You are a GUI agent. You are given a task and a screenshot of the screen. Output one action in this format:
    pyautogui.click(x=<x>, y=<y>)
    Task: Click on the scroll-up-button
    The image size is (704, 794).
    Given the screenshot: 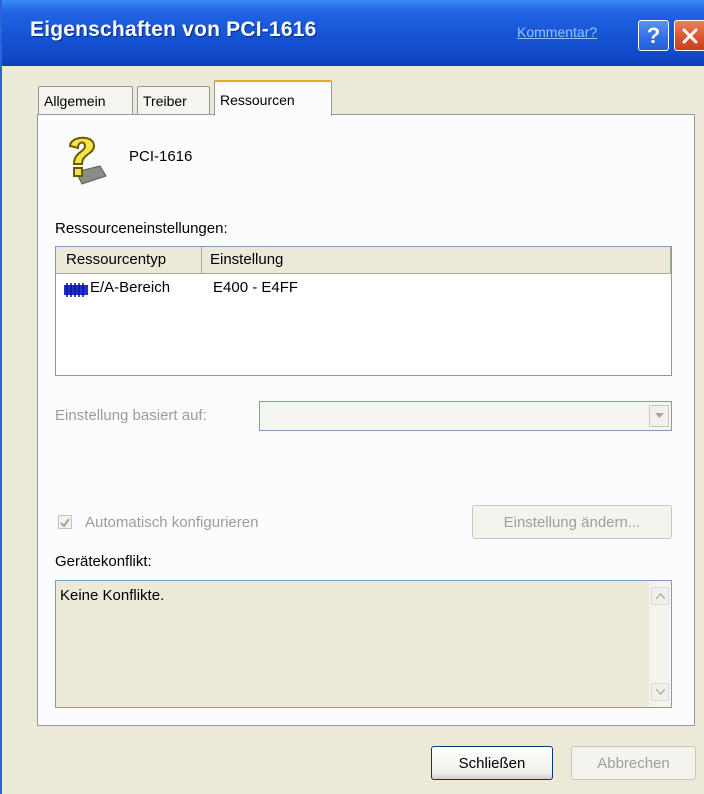 What is the action you would take?
    pyautogui.click(x=660, y=596)
    